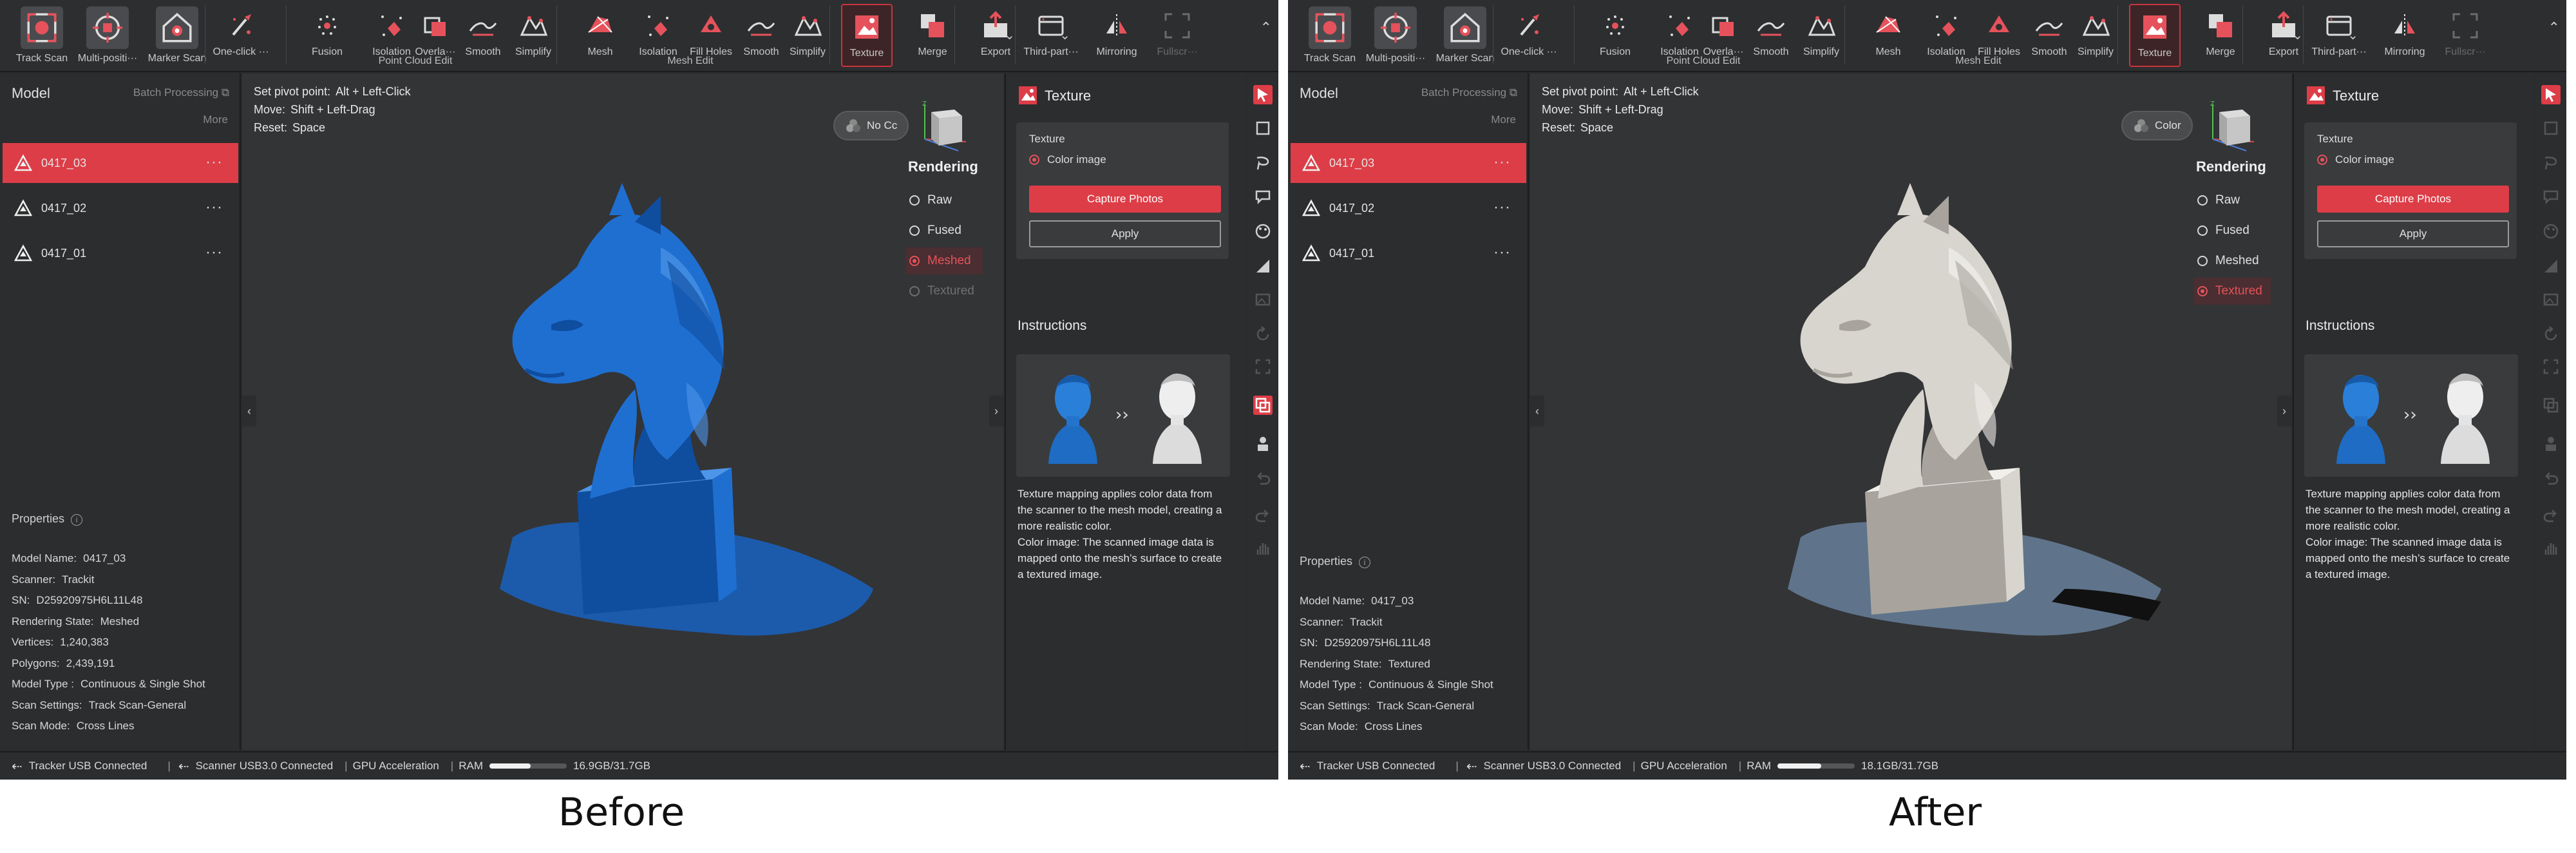 This screenshot has height=853, width=2576. What do you see at coordinates (1263, 299) in the screenshot?
I see `image-icon` at bounding box center [1263, 299].